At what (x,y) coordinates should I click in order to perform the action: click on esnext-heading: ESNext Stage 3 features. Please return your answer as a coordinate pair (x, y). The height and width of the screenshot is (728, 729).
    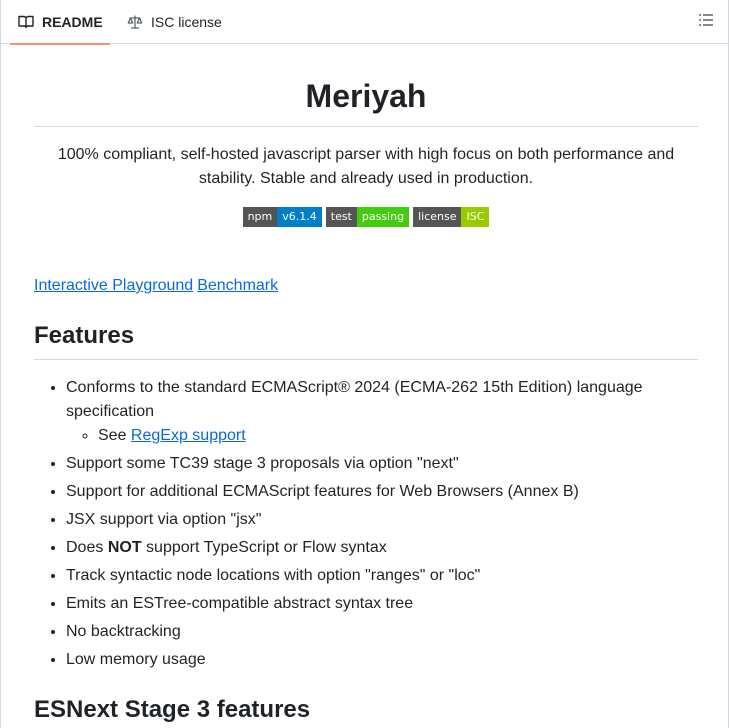
    Looking at the image, I should click on (172, 709).